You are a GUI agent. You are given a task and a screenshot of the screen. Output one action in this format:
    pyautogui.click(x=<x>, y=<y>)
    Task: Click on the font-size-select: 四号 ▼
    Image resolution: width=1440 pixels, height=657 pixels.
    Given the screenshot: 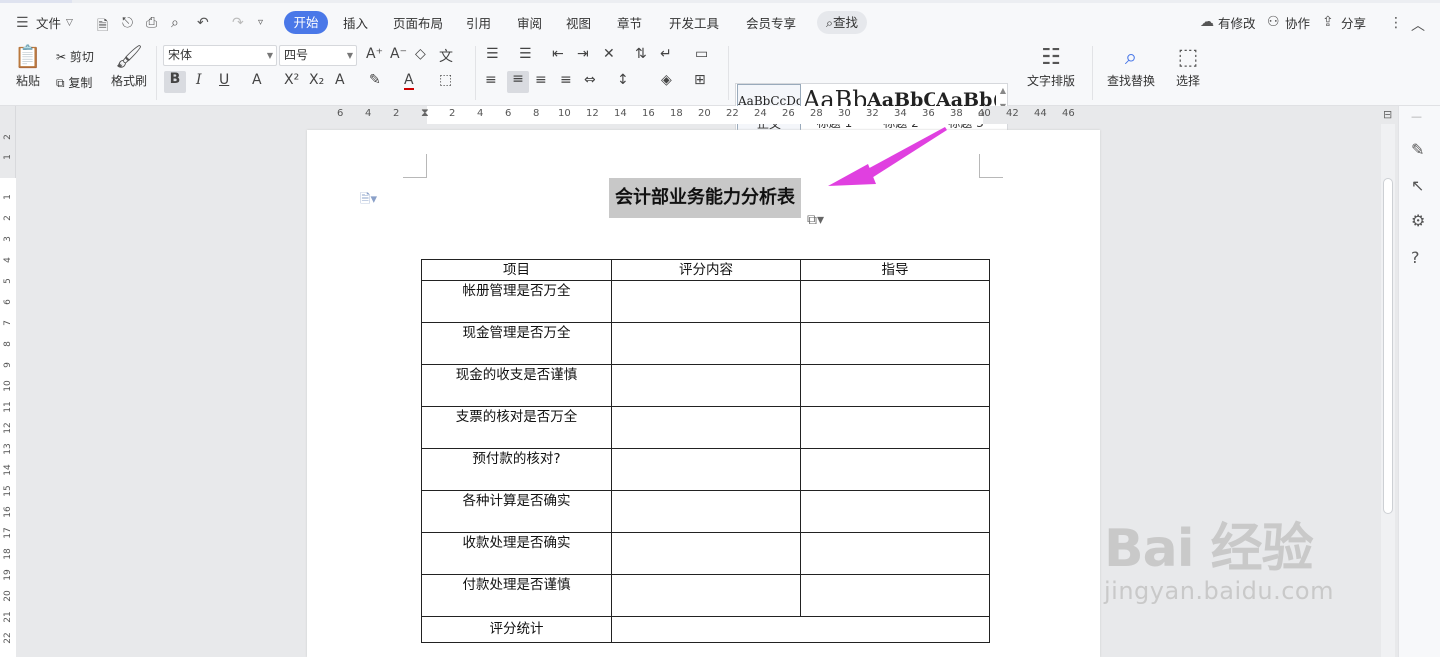 What is the action you would take?
    pyautogui.click(x=318, y=55)
    